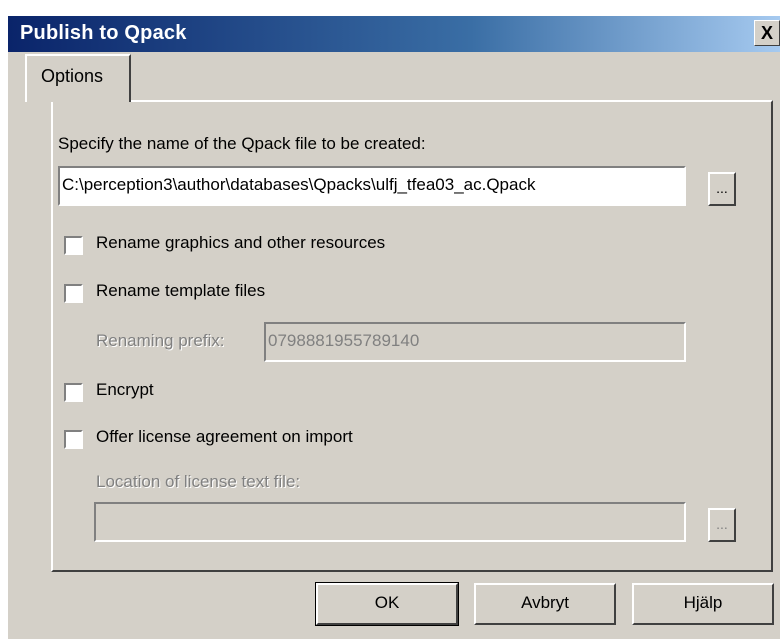  I want to click on tab-options-label: Options, so click(72, 76).